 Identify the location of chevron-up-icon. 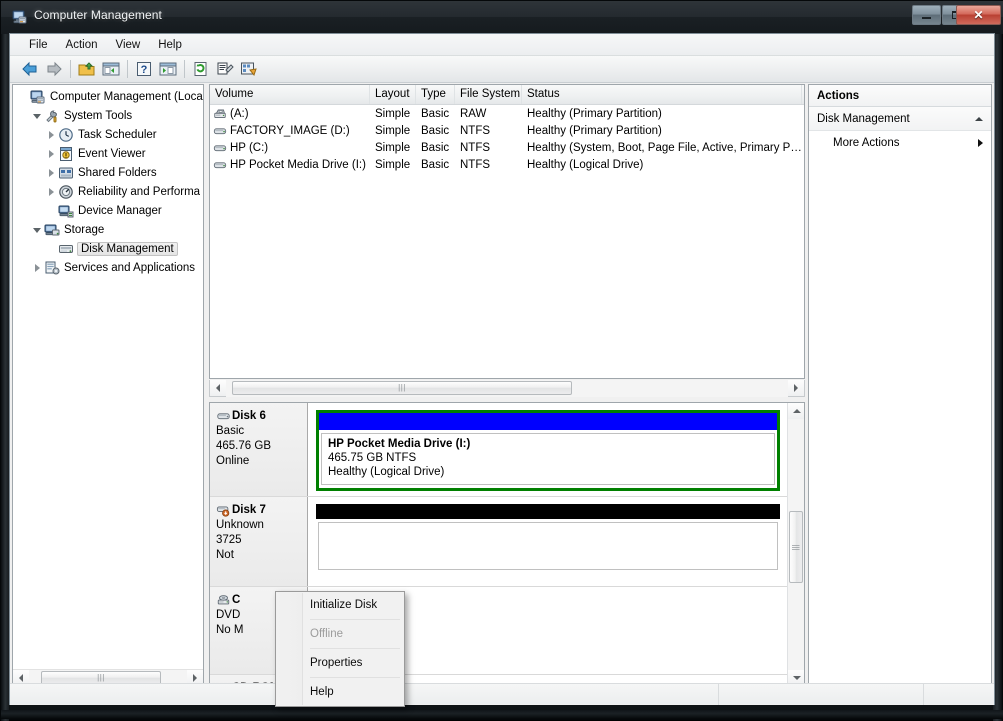
(796, 411).